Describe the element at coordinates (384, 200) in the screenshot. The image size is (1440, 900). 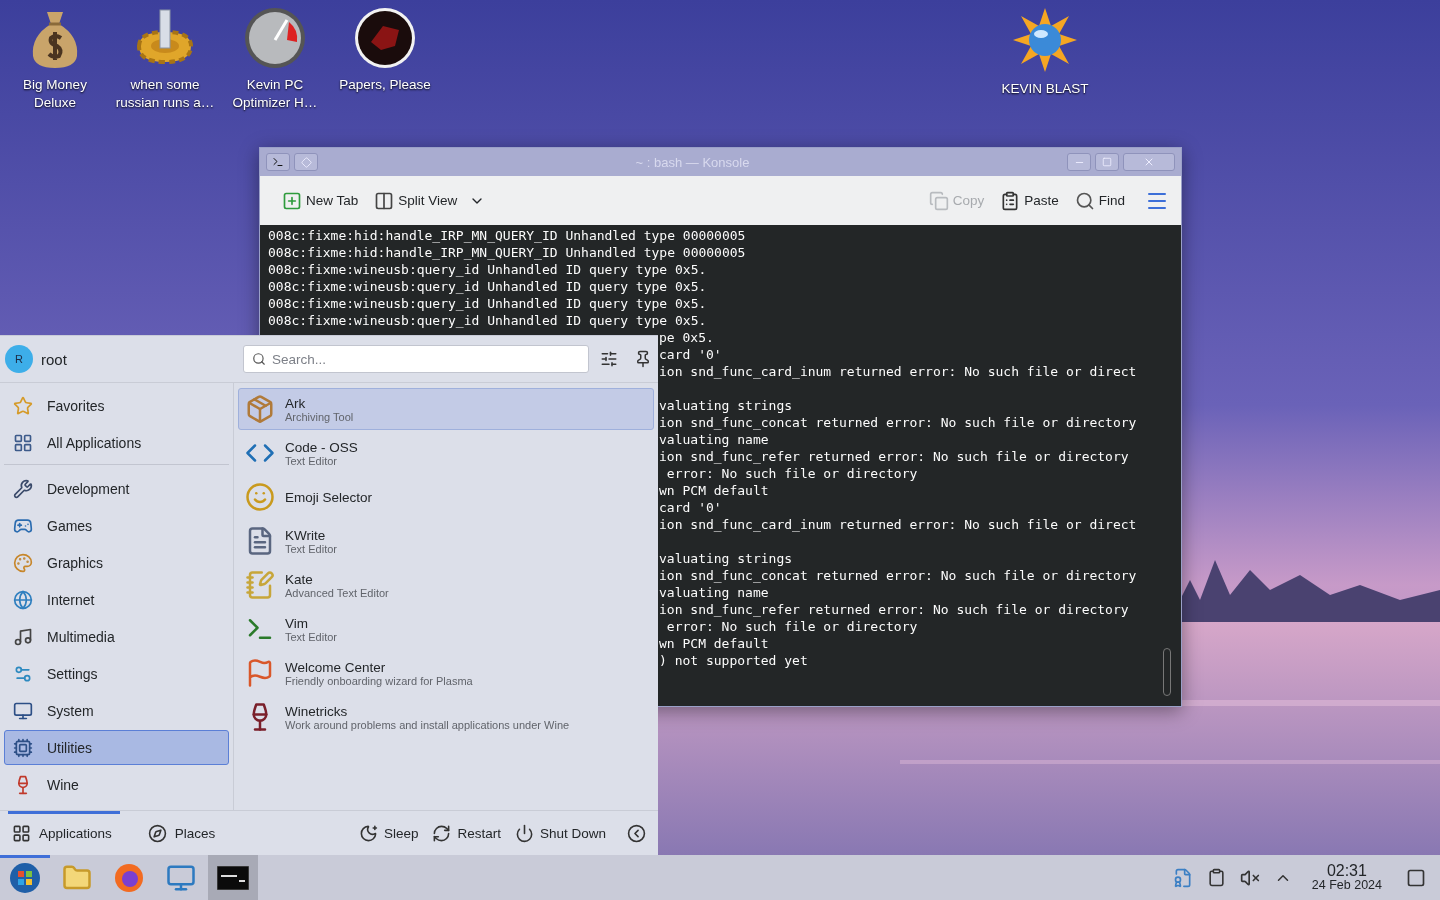
I see `split-view-icon` at that location.